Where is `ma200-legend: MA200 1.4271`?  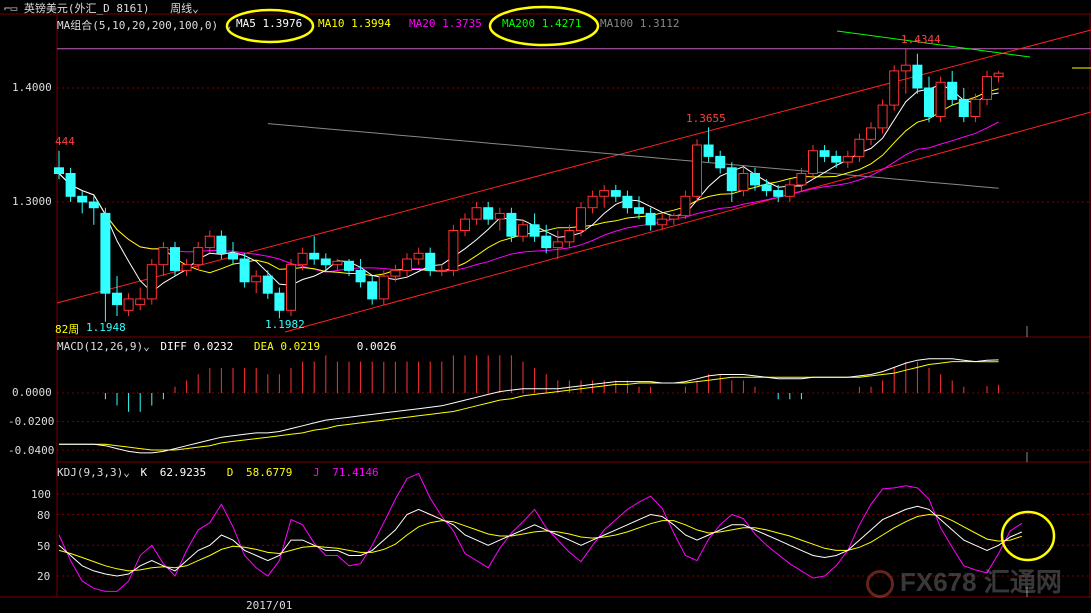 ma200-legend: MA200 1.4271 is located at coordinates (542, 23).